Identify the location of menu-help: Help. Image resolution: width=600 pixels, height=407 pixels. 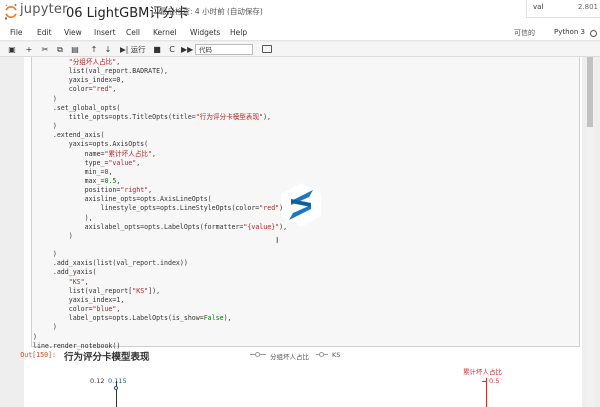
(238, 32).